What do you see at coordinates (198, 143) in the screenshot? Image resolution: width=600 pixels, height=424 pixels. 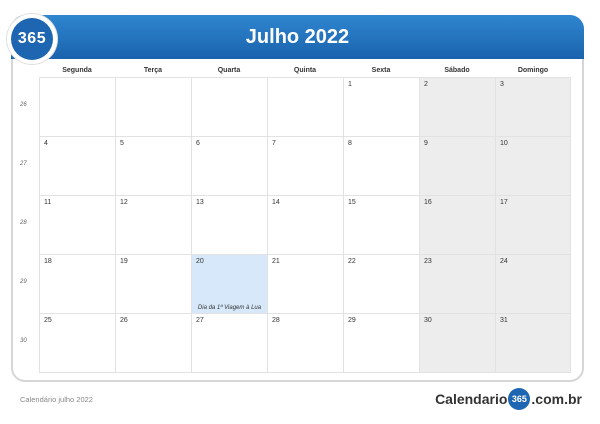 I see `day-number: 6` at bounding box center [198, 143].